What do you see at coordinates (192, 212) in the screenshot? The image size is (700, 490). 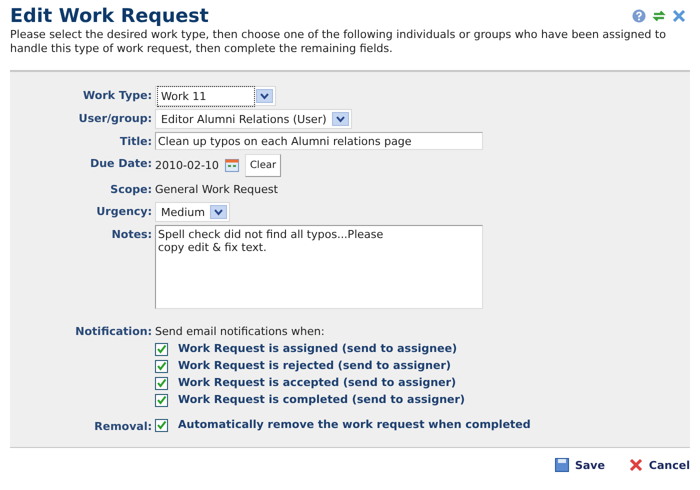 I see `dropdown: Medium` at bounding box center [192, 212].